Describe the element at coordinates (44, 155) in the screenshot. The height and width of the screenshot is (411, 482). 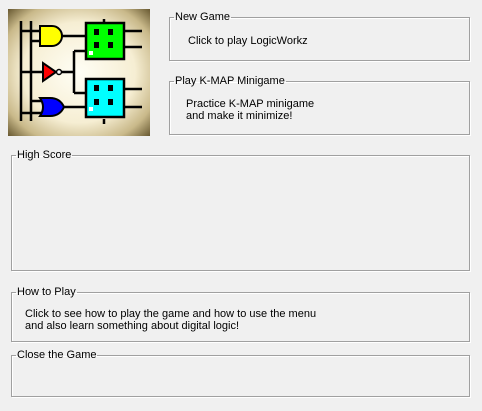
I see `high-score-title: High Score` at that location.